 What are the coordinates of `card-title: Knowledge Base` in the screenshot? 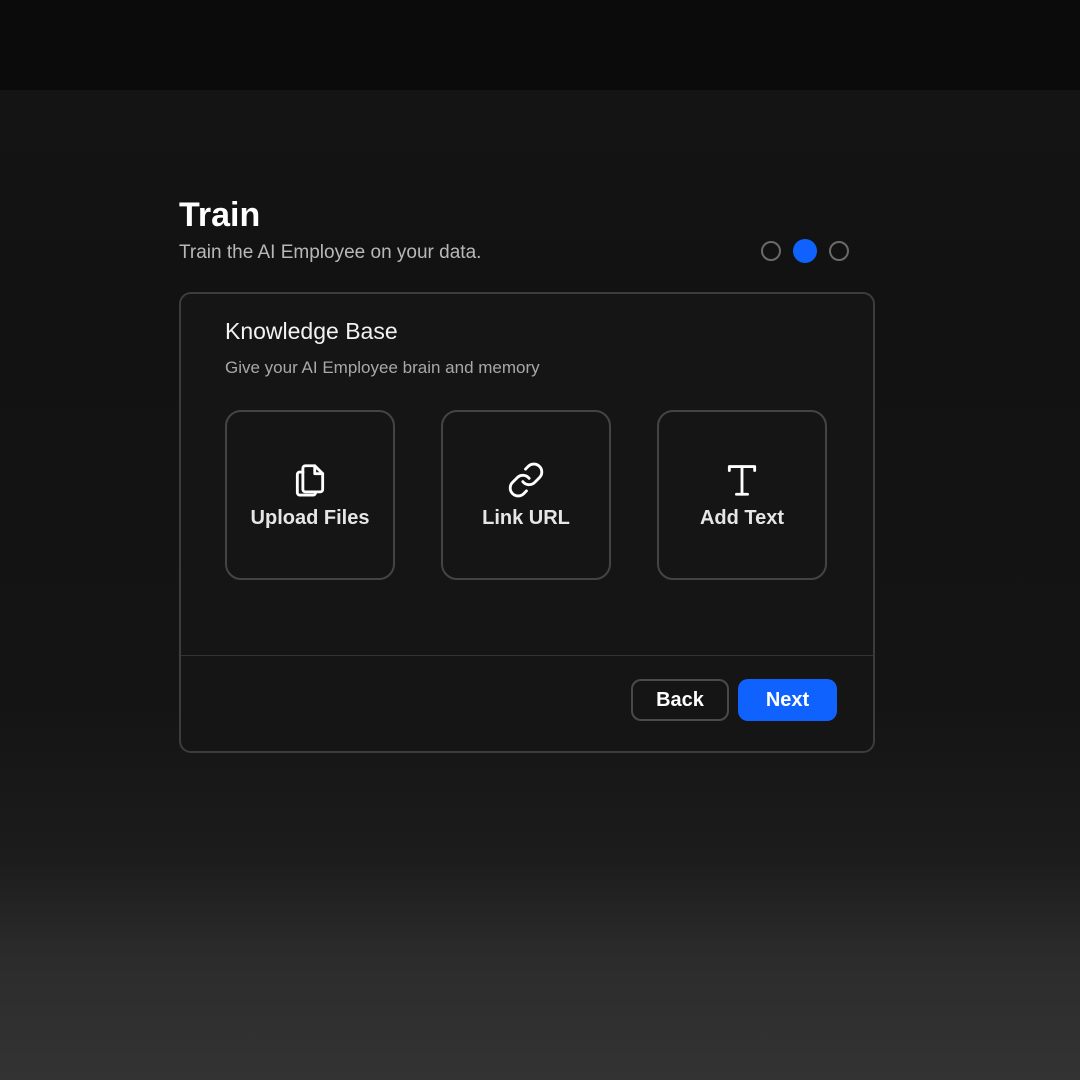 It's located at (311, 331).